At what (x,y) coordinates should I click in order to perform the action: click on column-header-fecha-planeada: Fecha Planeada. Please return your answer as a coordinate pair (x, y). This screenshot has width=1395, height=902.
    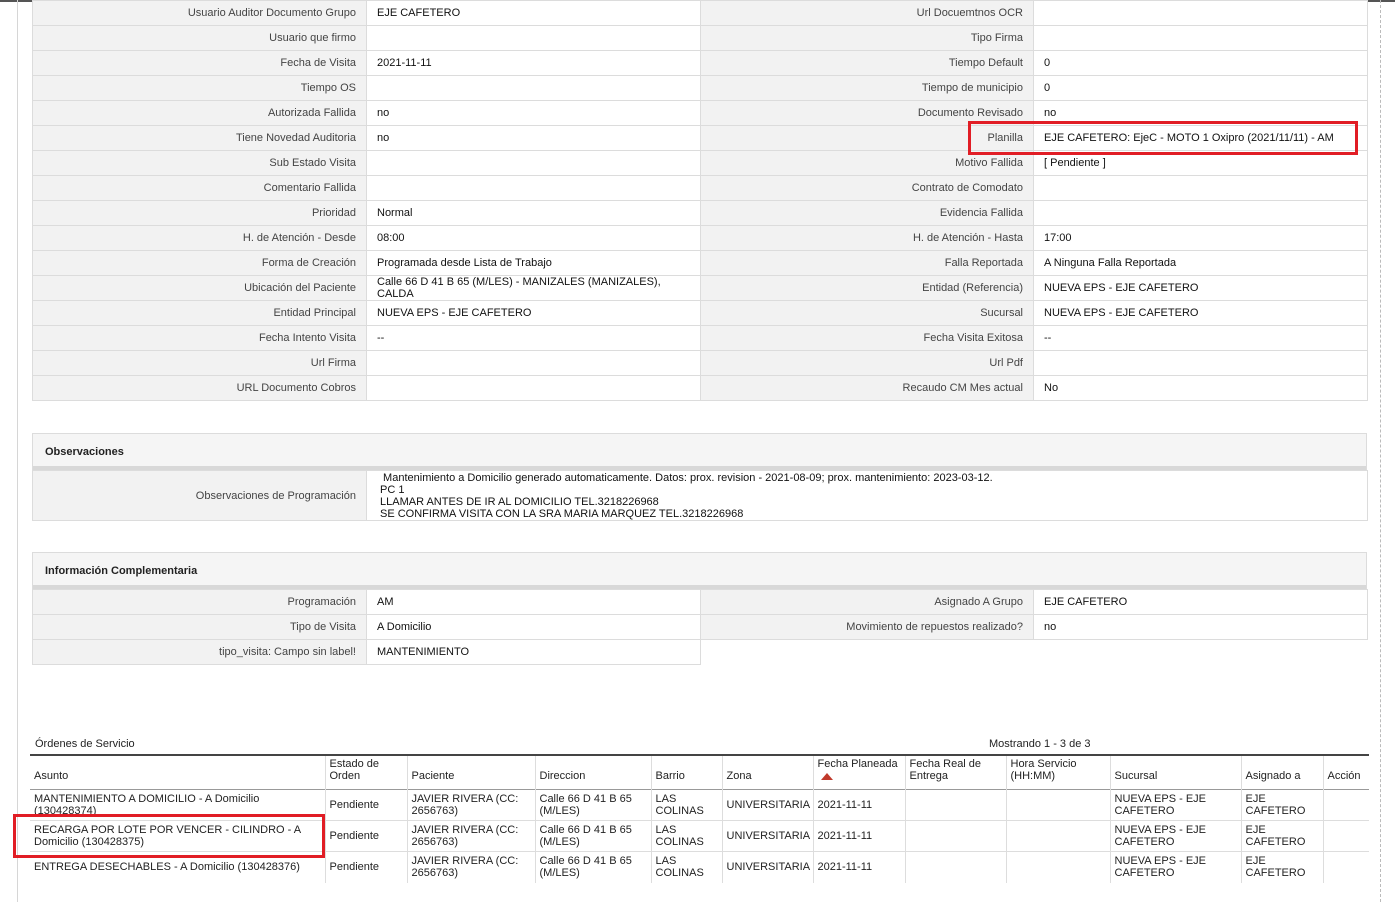
    Looking at the image, I should click on (858, 772).